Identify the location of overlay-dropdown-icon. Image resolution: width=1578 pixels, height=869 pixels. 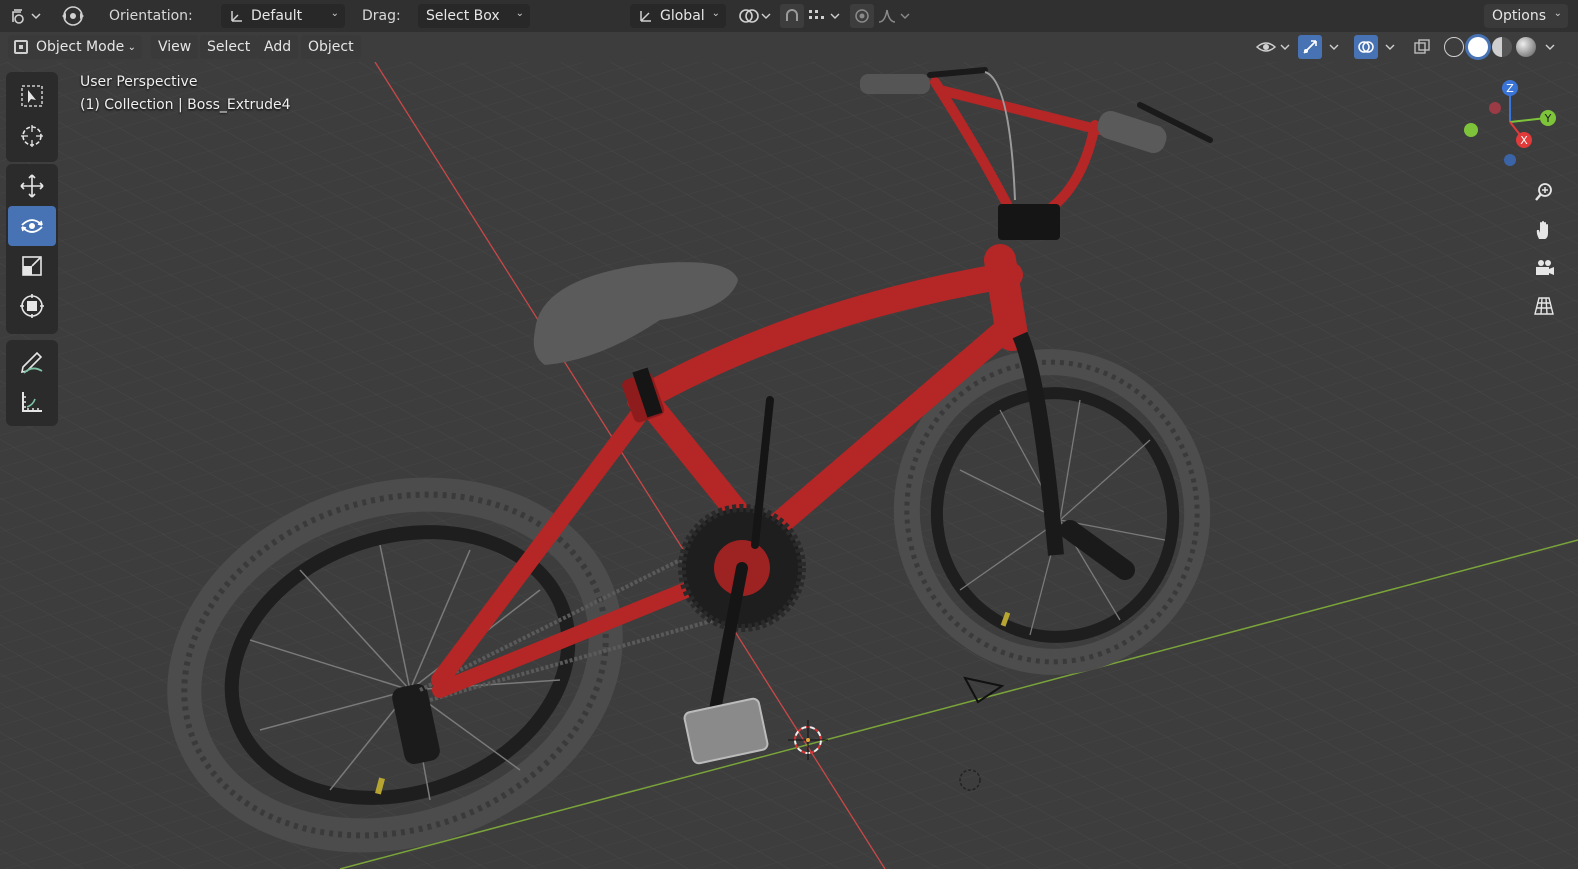
(1390, 47).